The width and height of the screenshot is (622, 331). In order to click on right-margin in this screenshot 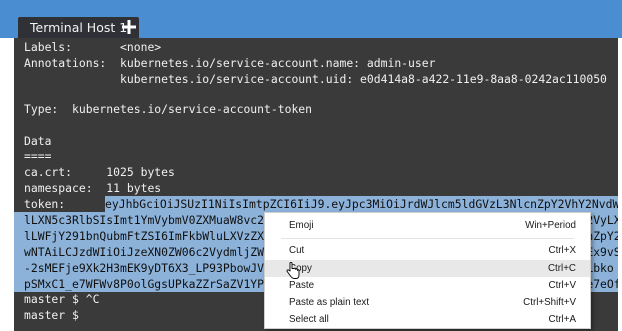, I will do `click(620, 184)`.